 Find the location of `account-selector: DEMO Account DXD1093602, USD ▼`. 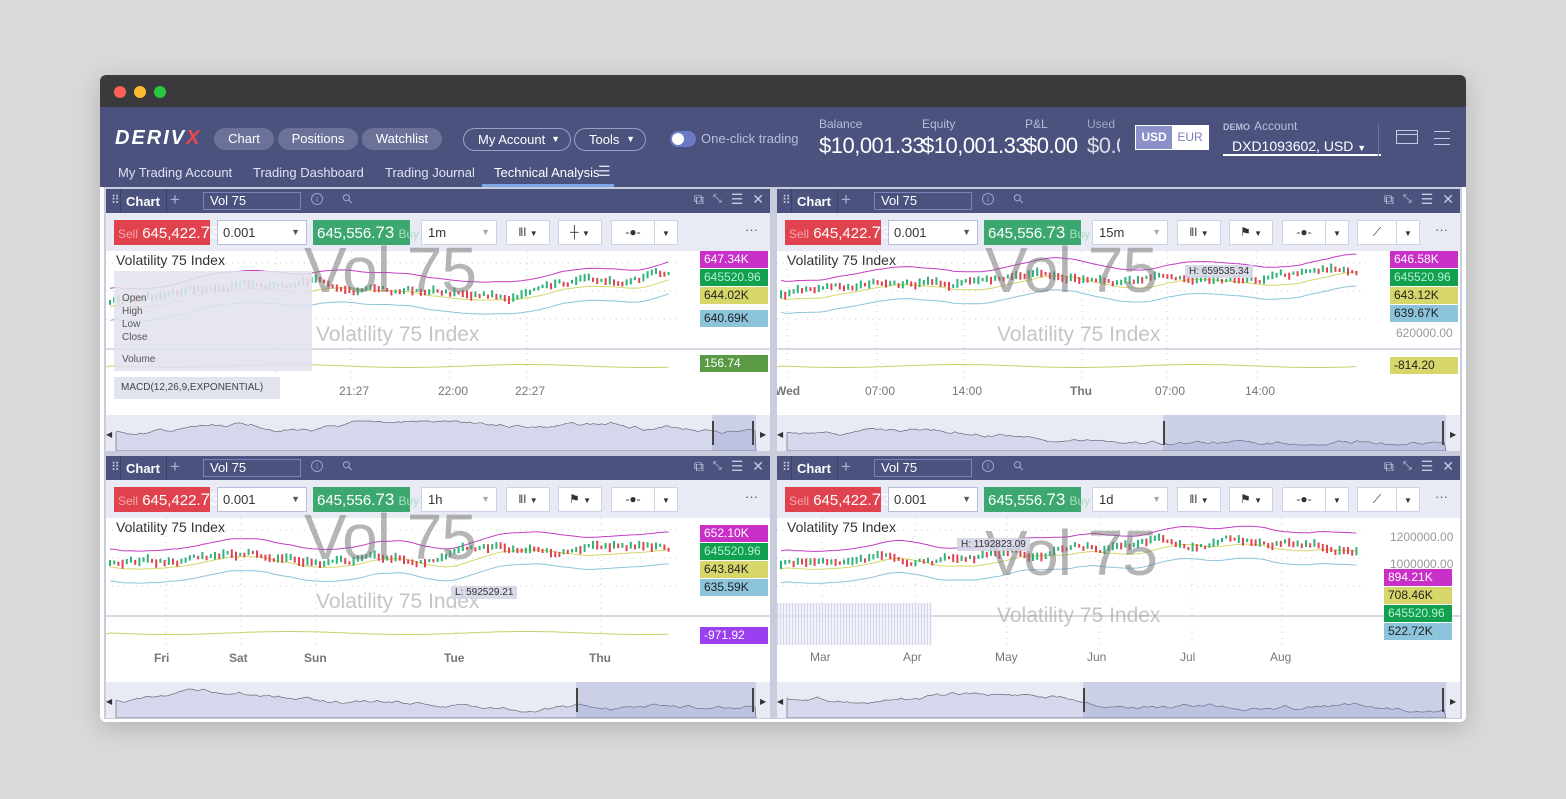

account-selector: DEMO Account DXD1093602, USD ▼ is located at coordinates (1302, 136).